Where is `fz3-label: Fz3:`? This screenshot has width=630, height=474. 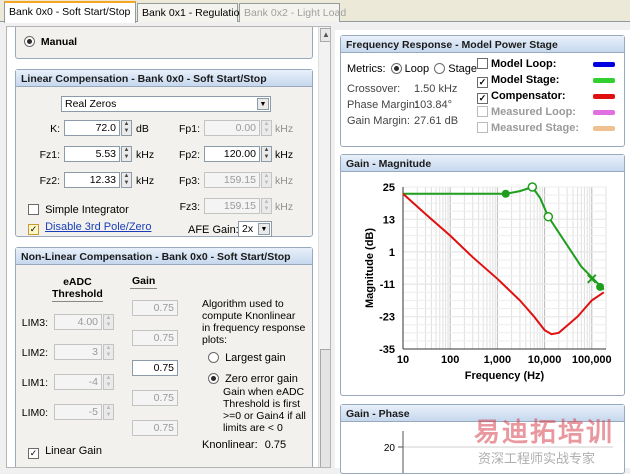
fz3-label: Fz3: is located at coordinates (189, 207).